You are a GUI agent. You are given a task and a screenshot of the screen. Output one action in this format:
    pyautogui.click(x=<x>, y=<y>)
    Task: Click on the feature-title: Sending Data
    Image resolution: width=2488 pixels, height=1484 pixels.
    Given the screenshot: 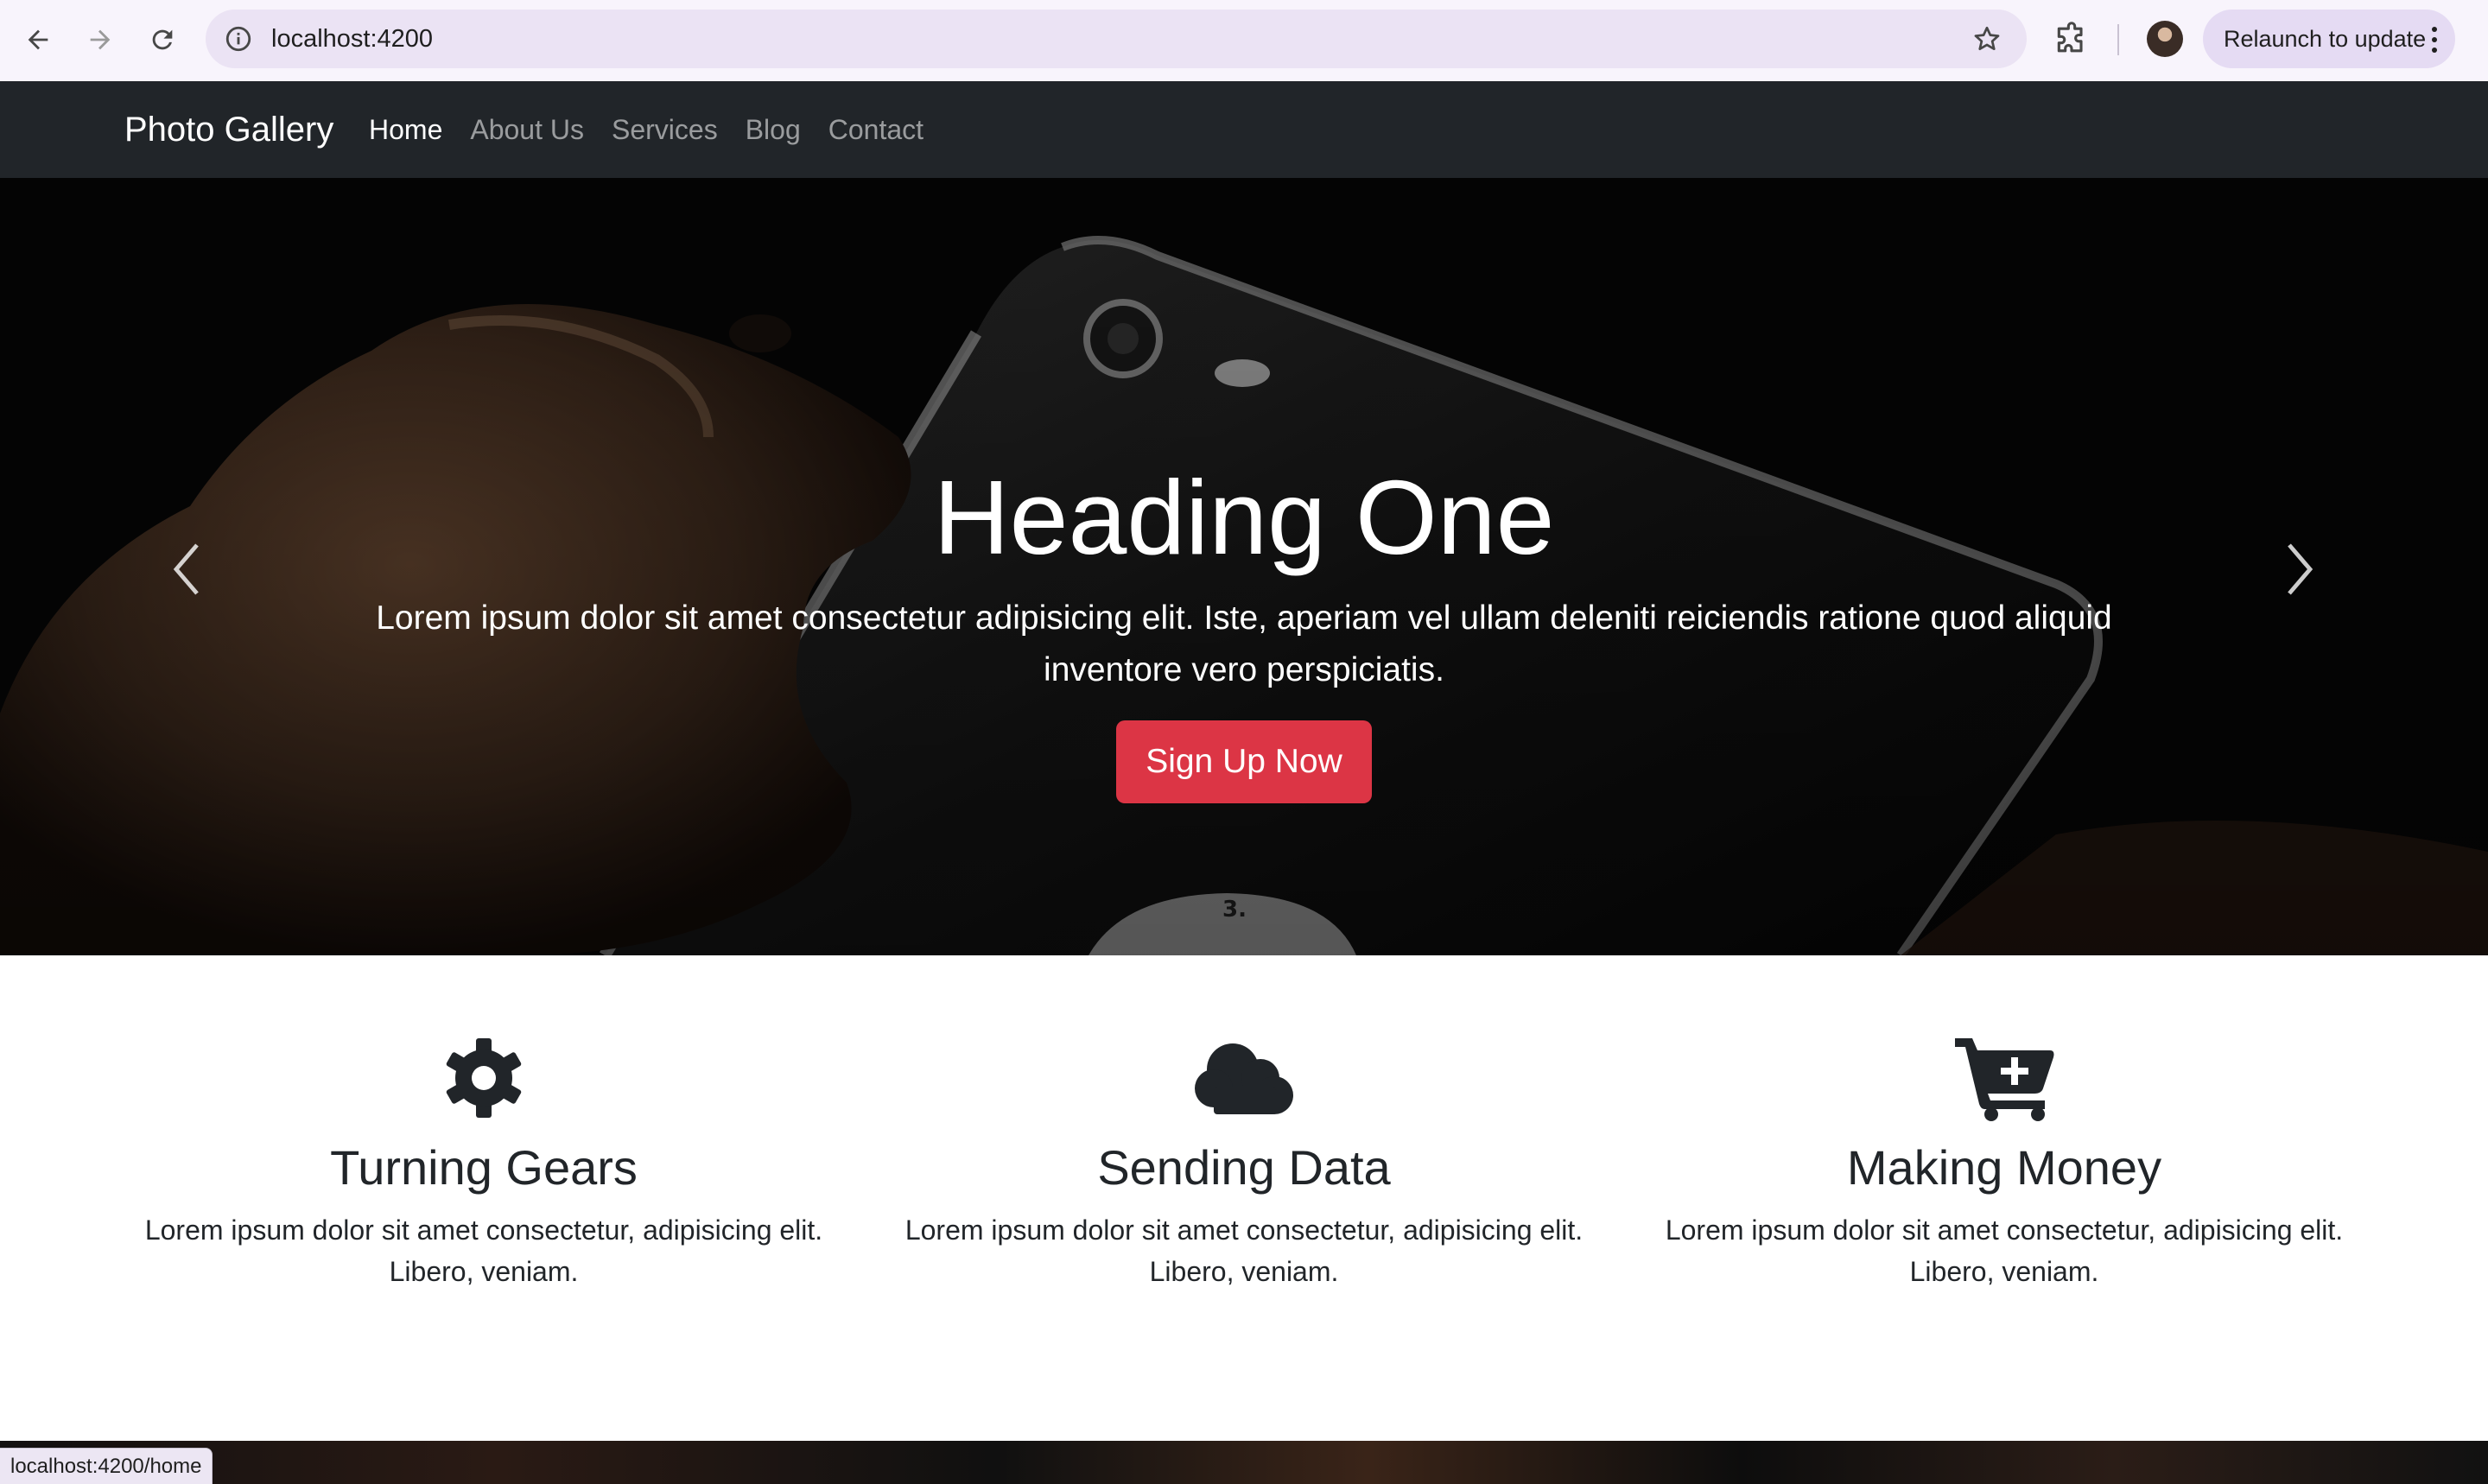 What is the action you would take?
    pyautogui.click(x=1244, y=1167)
    